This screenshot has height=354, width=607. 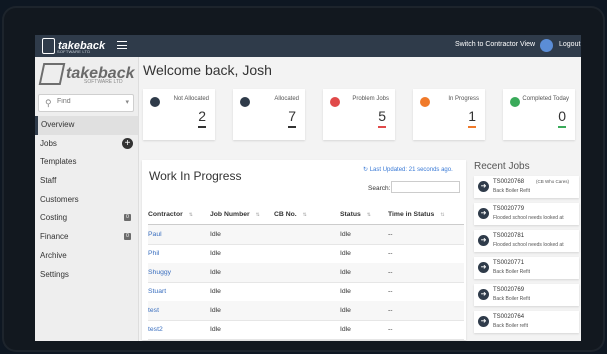 What do you see at coordinates (269, 114) in the screenshot?
I see `card-allocated: Allocated 7` at bounding box center [269, 114].